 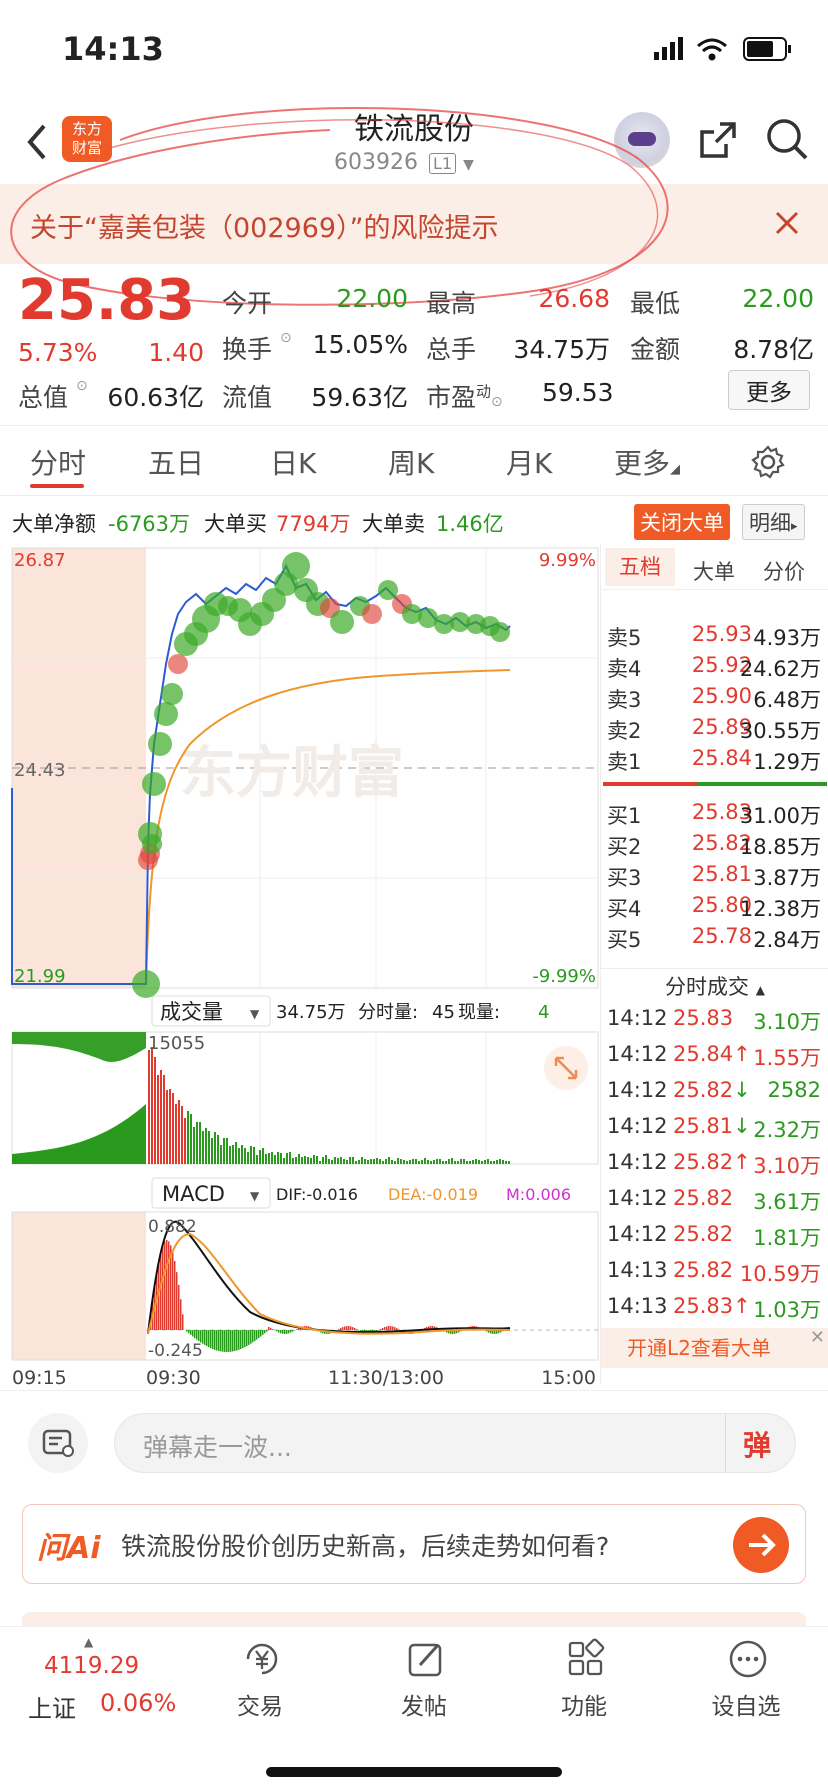 I want to click on tab-five-day: 五日, so click(x=176, y=462).